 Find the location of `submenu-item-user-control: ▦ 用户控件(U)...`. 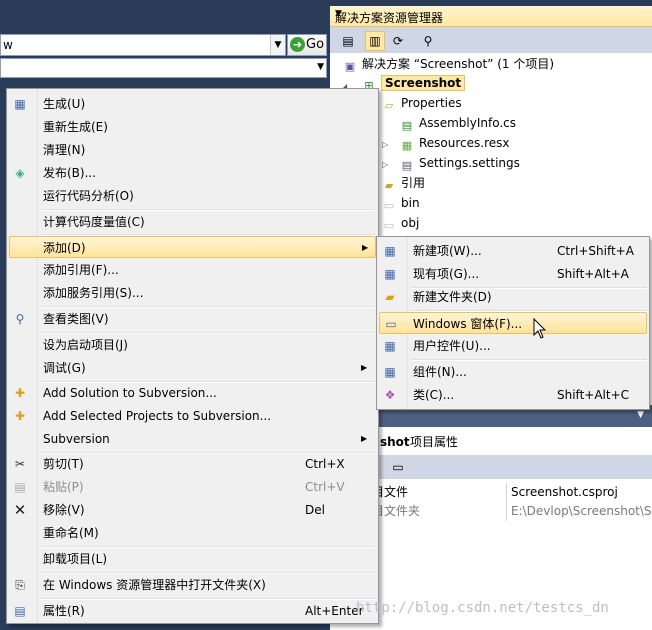

submenu-item-user-control: ▦ 用户控件(U)... is located at coordinates (513, 346).